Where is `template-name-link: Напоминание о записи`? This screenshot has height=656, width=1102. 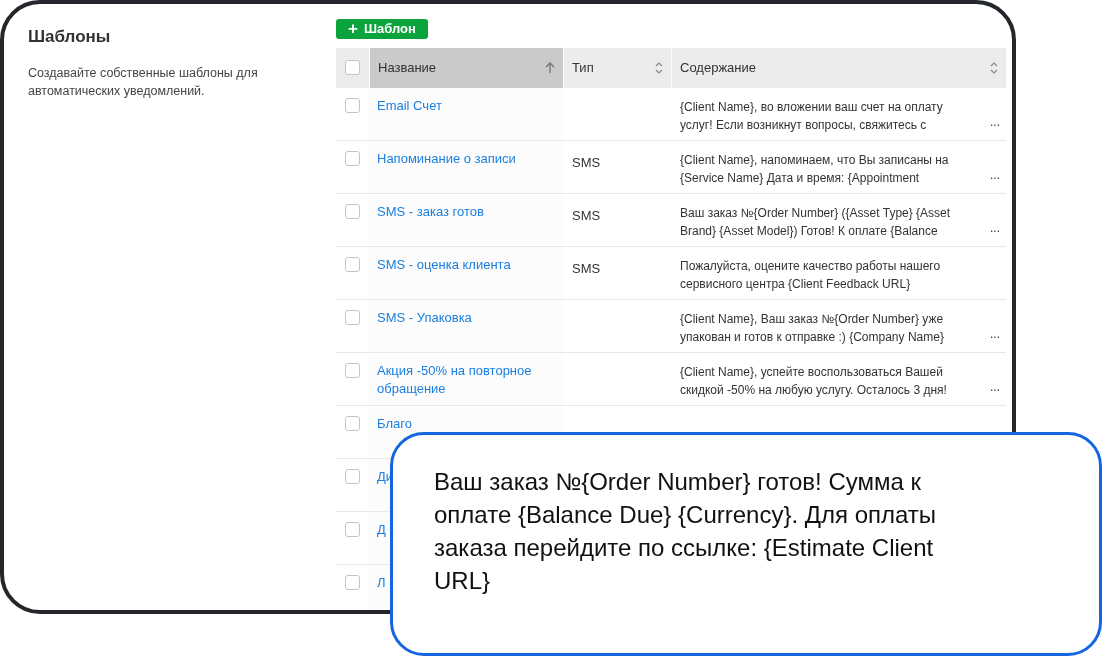
template-name-link: Напоминание о записи is located at coordinates (446, 158).